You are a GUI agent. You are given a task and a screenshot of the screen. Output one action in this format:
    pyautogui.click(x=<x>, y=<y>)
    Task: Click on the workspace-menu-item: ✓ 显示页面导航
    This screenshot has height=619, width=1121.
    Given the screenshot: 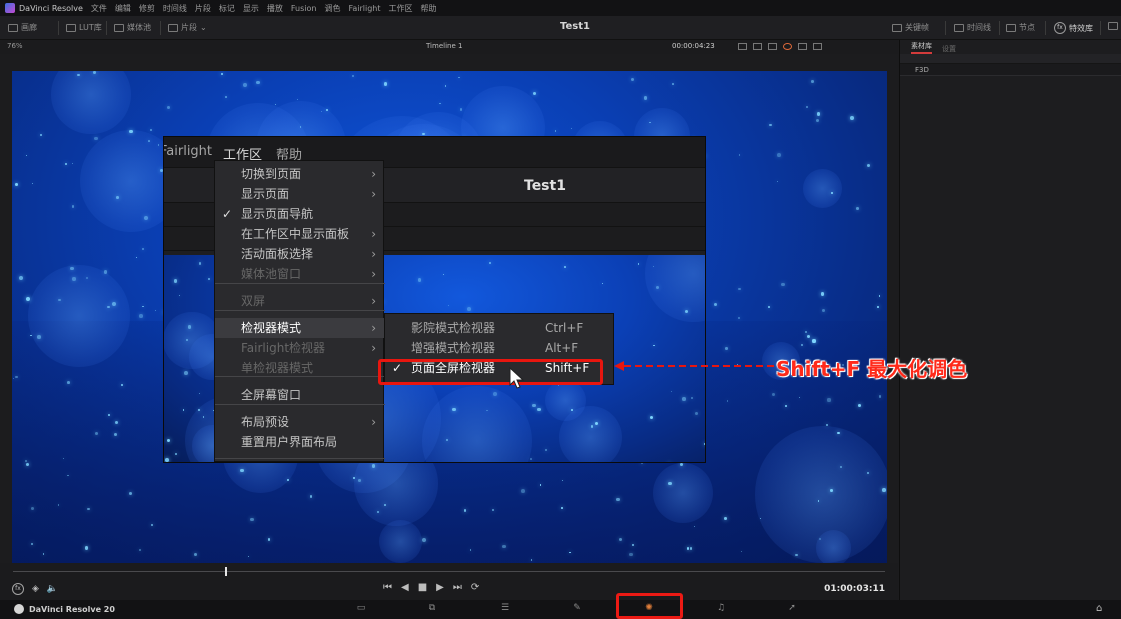 What is the action you would take?
    pyautogui.click(x=300, y=214)
    